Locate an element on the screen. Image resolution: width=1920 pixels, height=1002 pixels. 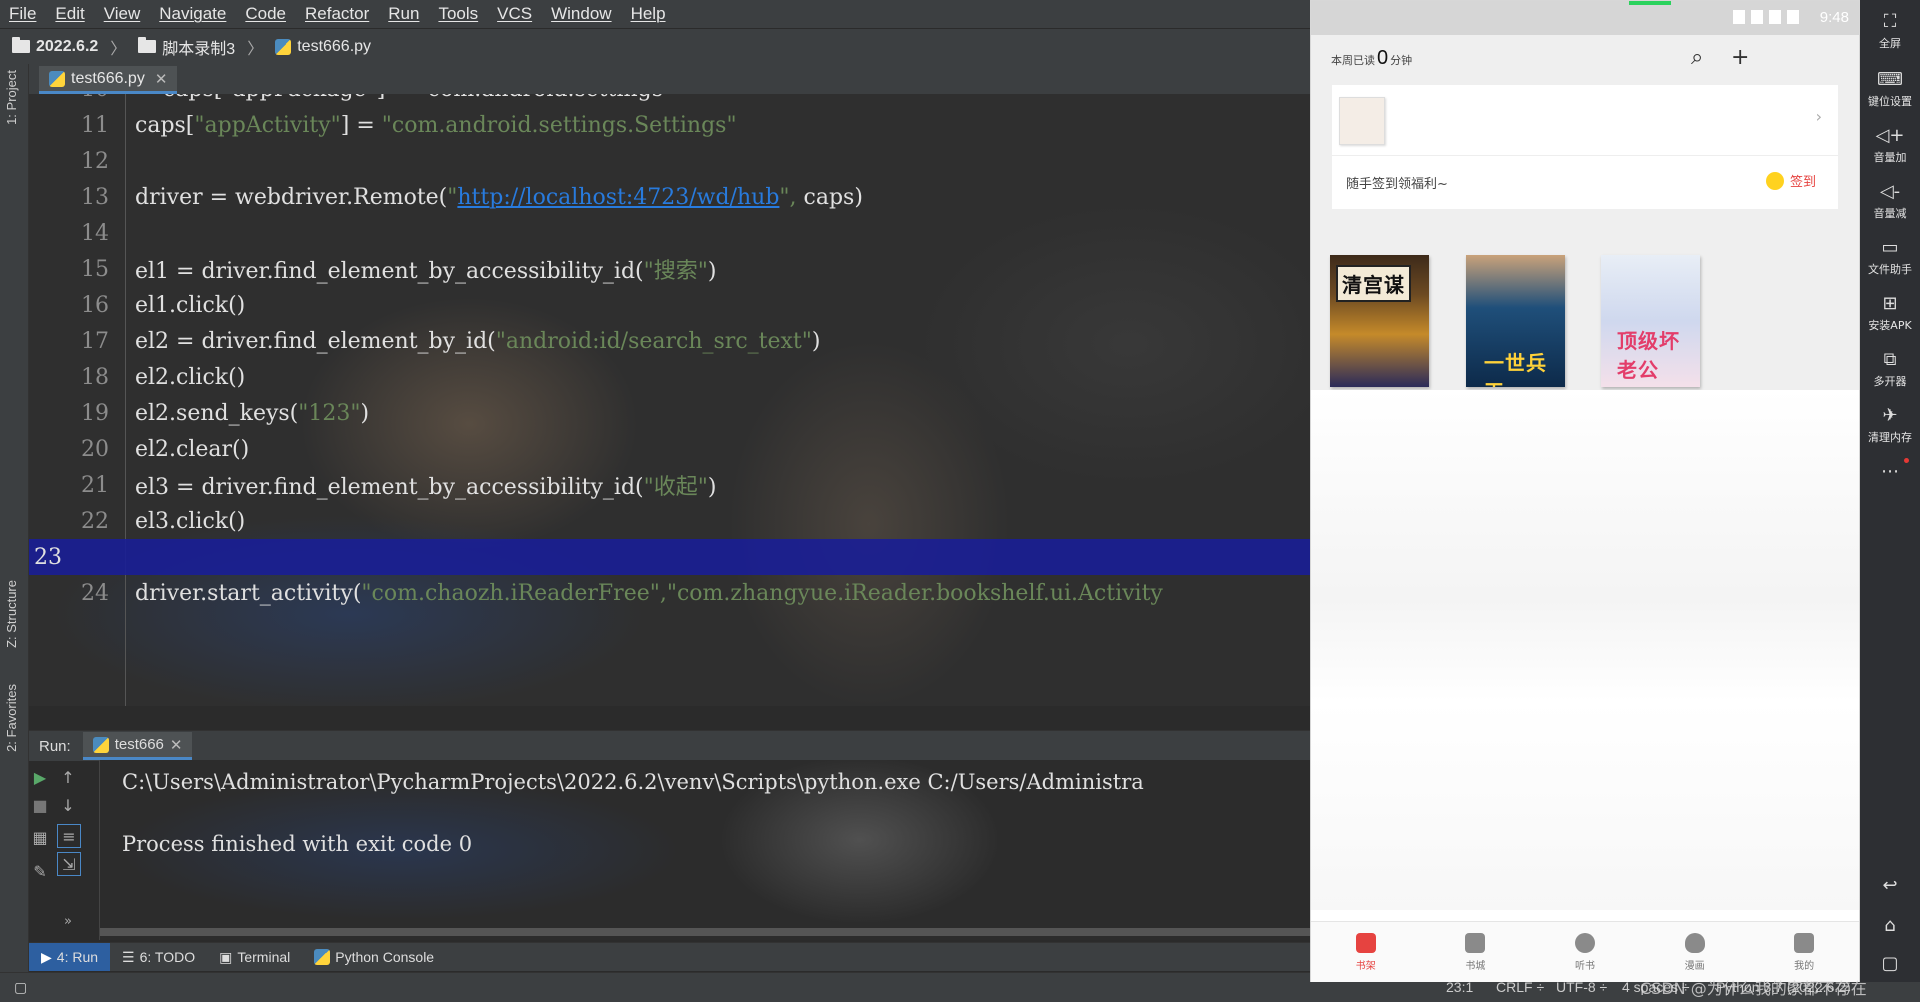
tab-todo: ☰ 6: TODO is located at coordinates (158, 957).